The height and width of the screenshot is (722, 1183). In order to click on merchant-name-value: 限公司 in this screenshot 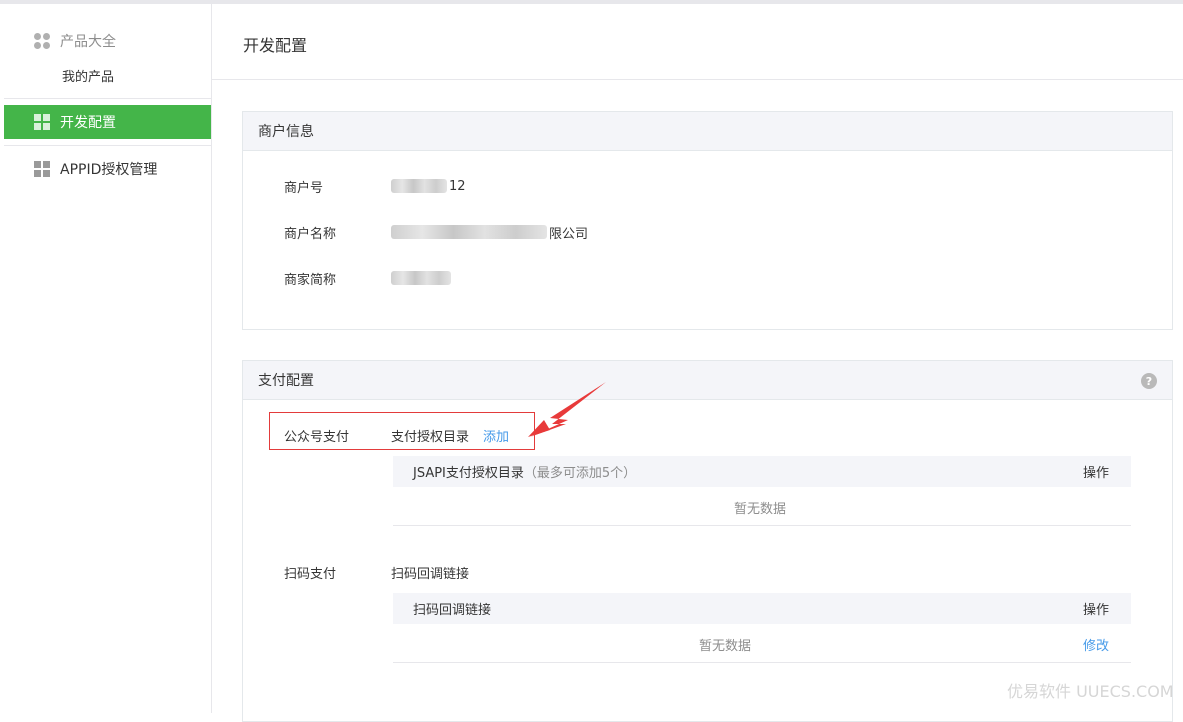, I will do `click(489, 232)`.